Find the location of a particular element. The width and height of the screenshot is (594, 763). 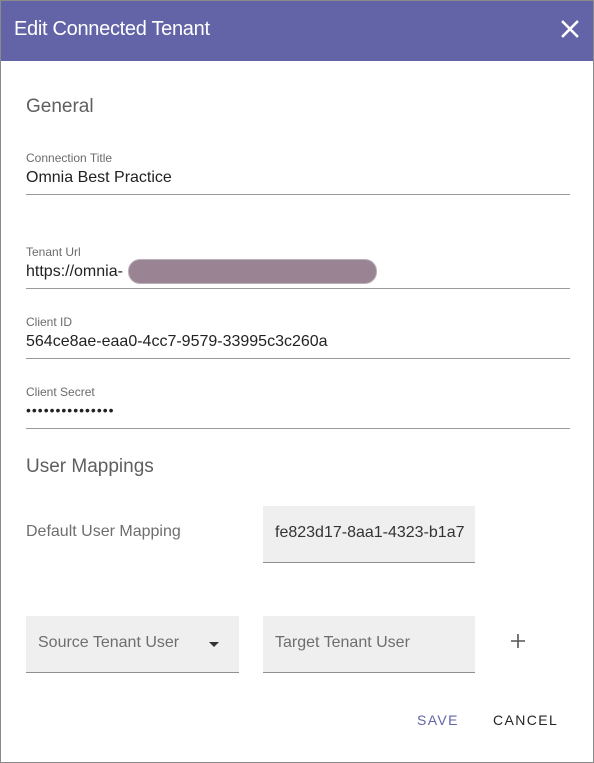

connection-title-underline is located at coordinates (298, 194).